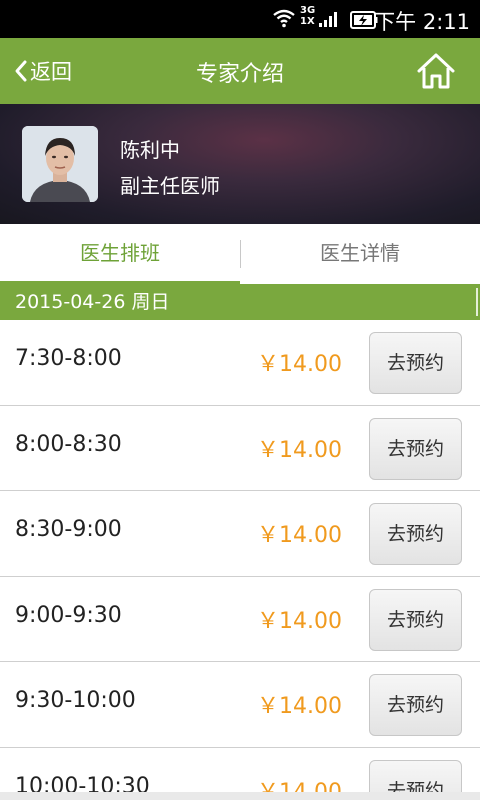 The height and width of the screenshot is (800, 480). Describe the element at coordinates (240, 363) in the screenshot. I see `time-slot-row: 7:30-8:00 ￥14.00 去预约` at that location.